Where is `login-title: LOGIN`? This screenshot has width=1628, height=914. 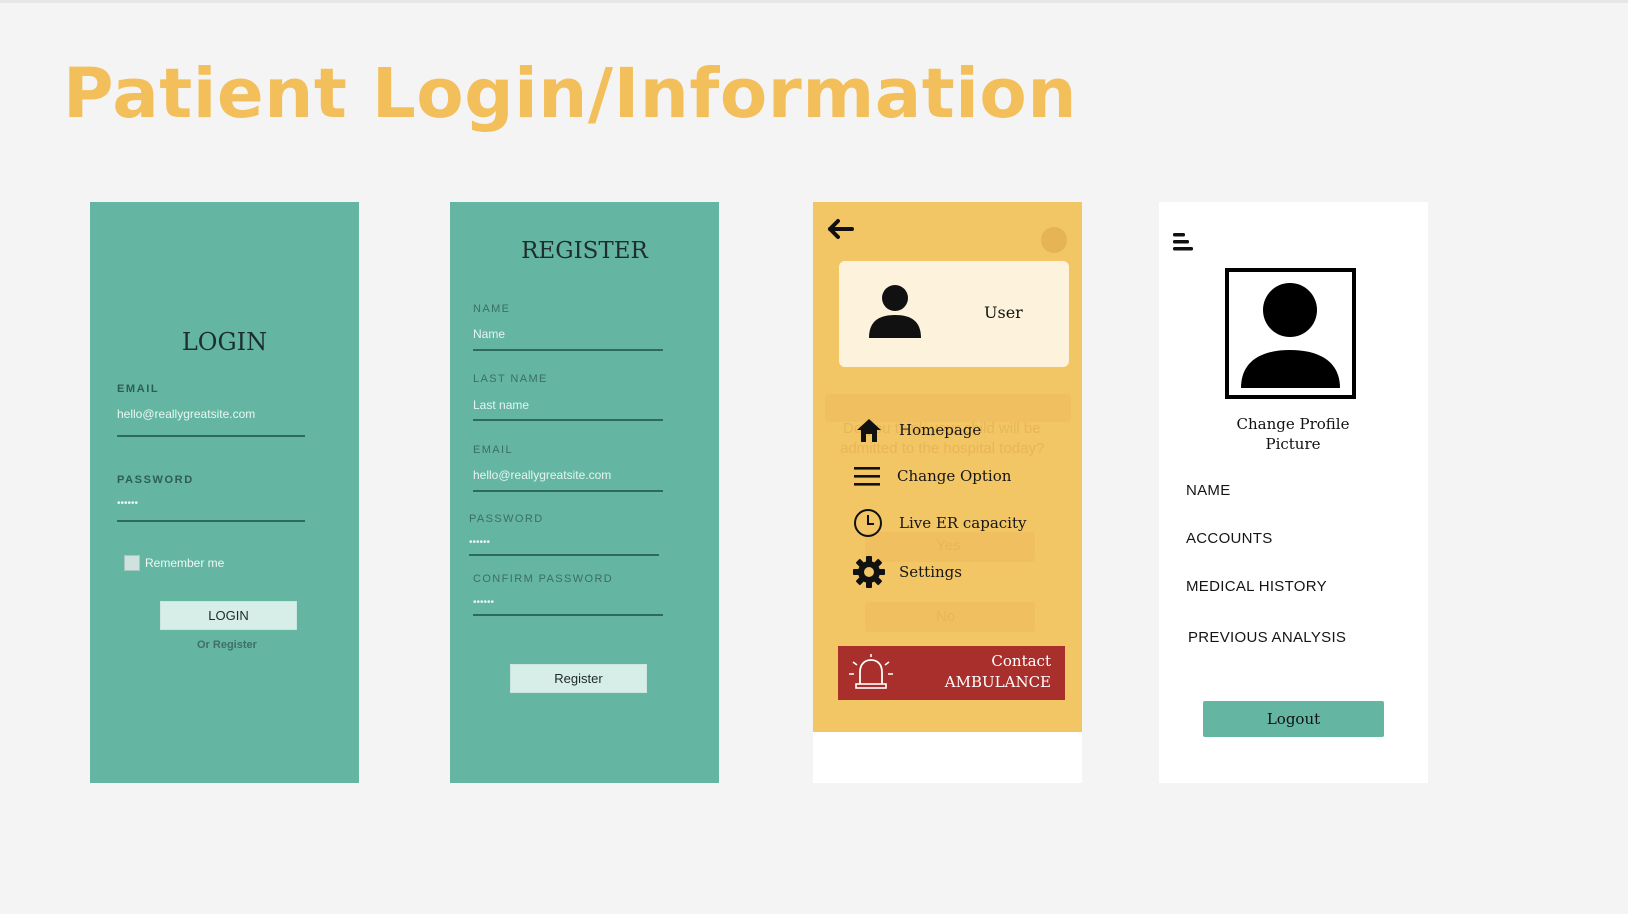 login-title: LOGIN is located at coordinates (224, 342).